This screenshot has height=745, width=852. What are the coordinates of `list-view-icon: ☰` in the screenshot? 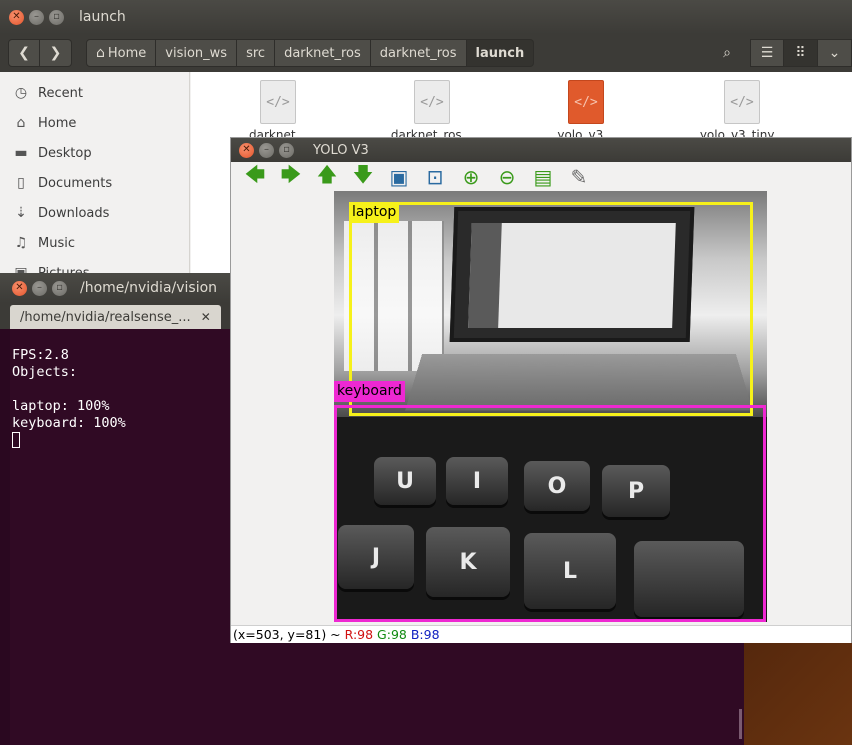 It's located at (767, 53).